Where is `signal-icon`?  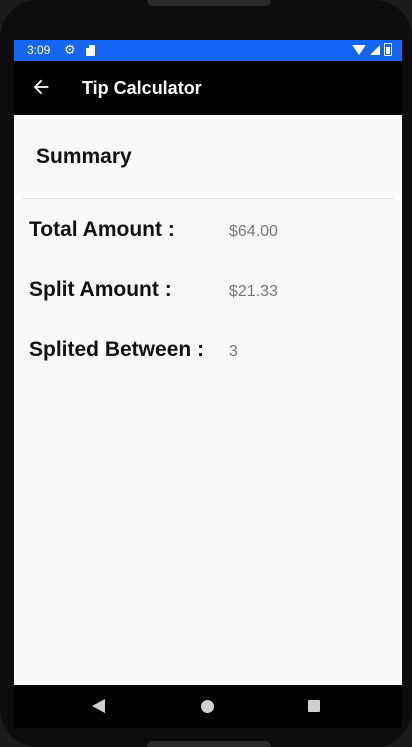
signal-icon is located at coordinates (375, 49).